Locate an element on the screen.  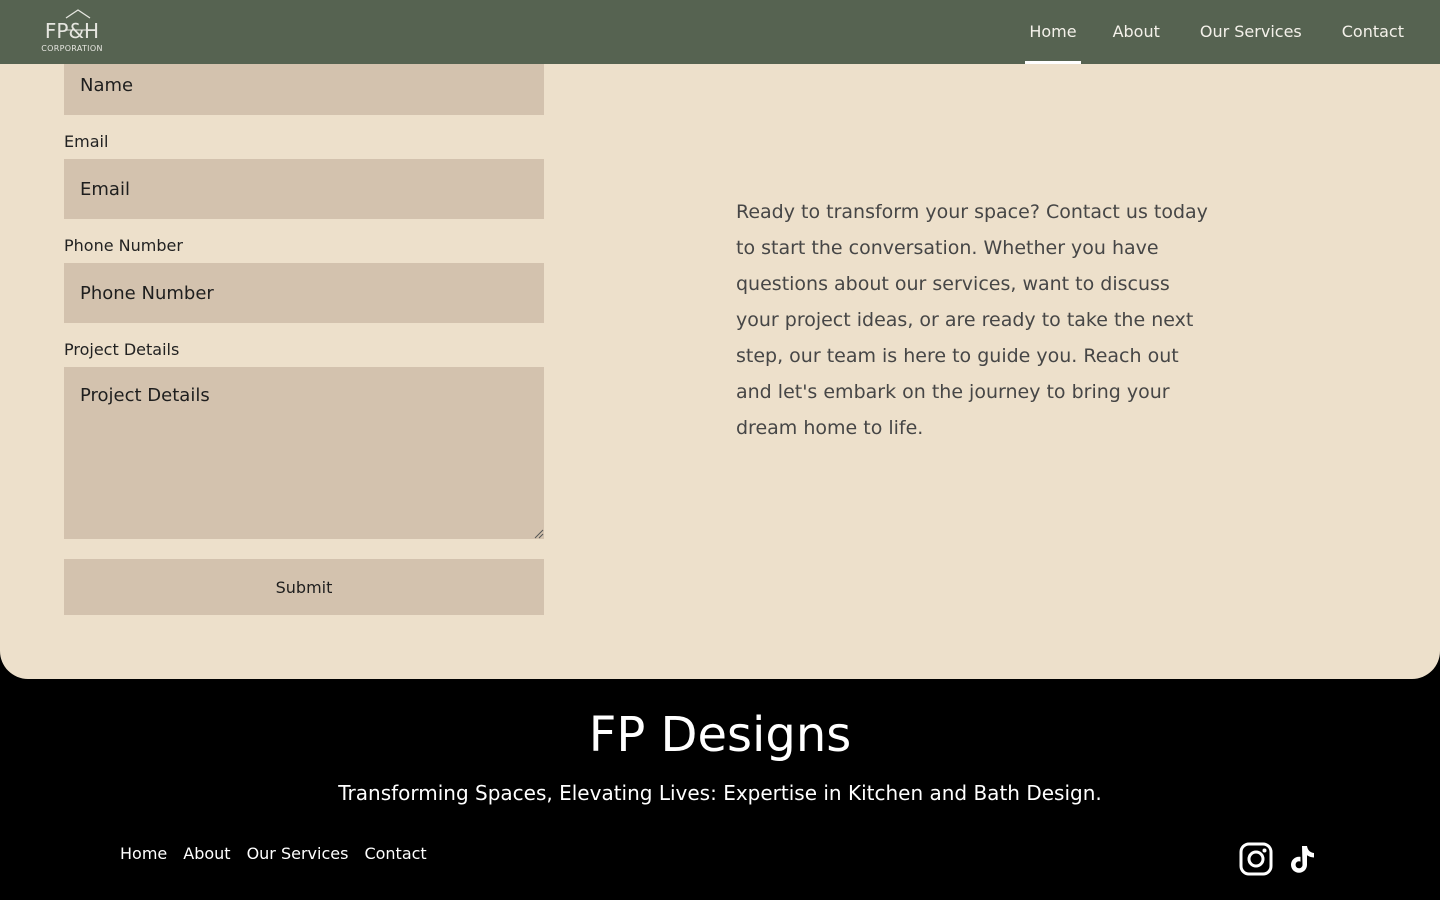
instagram-icon is located at coordinates (1256, 859).